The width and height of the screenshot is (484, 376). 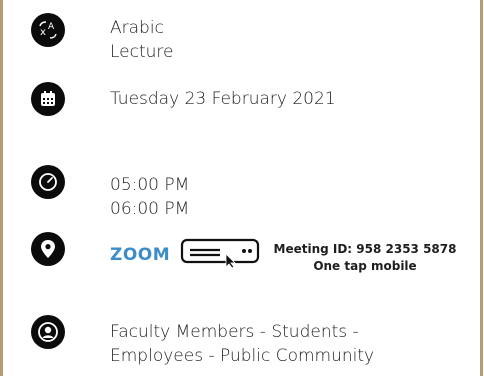 I want to click on topic-text: Arabic Lecture, so click(x=142, y=40).